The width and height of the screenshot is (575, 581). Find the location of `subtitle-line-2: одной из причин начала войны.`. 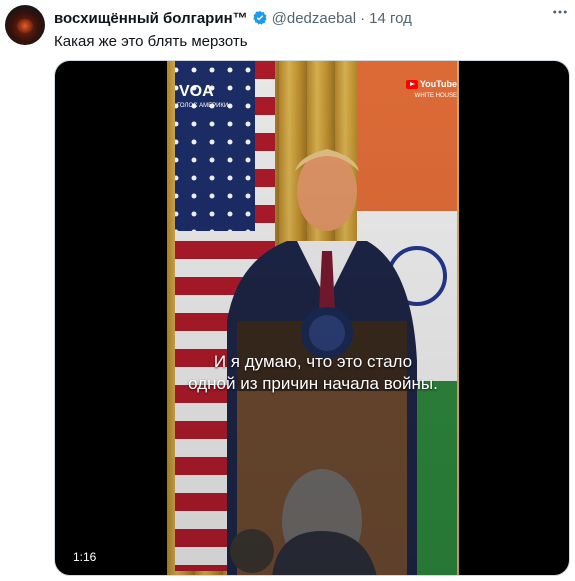

subtitle-line-2: одной из причин начала войны. is located at coordinates (313, 383).